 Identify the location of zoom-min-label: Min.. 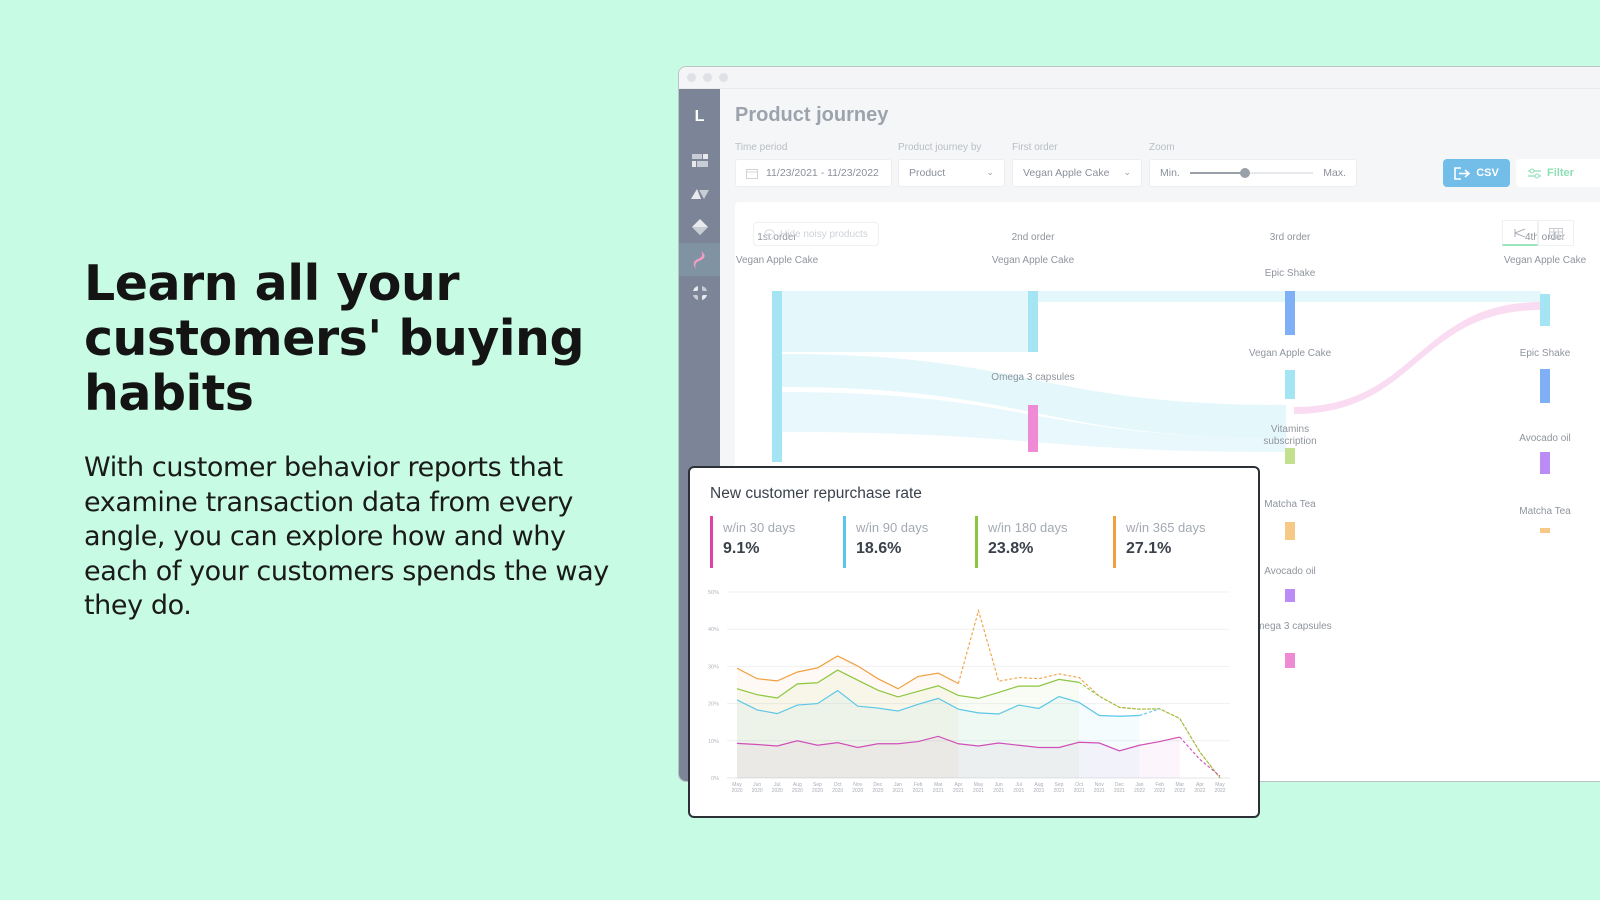
(1170, 173).